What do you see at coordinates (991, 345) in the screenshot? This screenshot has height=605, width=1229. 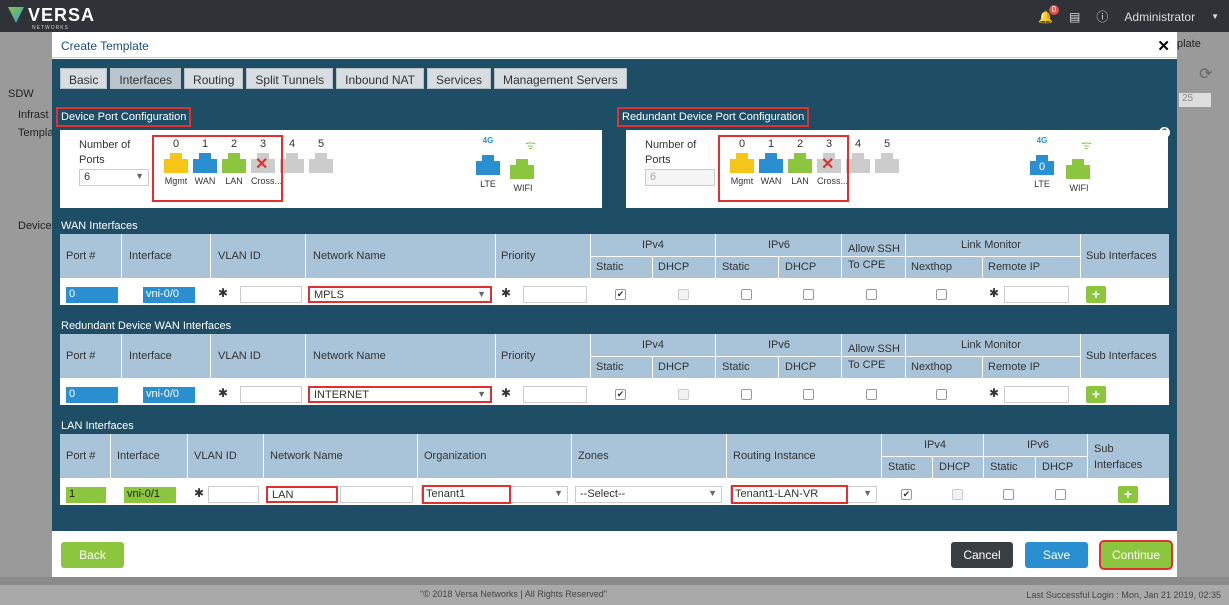 I see `rwan-h-link: Link Monitor` at bounding box center [991, 345].